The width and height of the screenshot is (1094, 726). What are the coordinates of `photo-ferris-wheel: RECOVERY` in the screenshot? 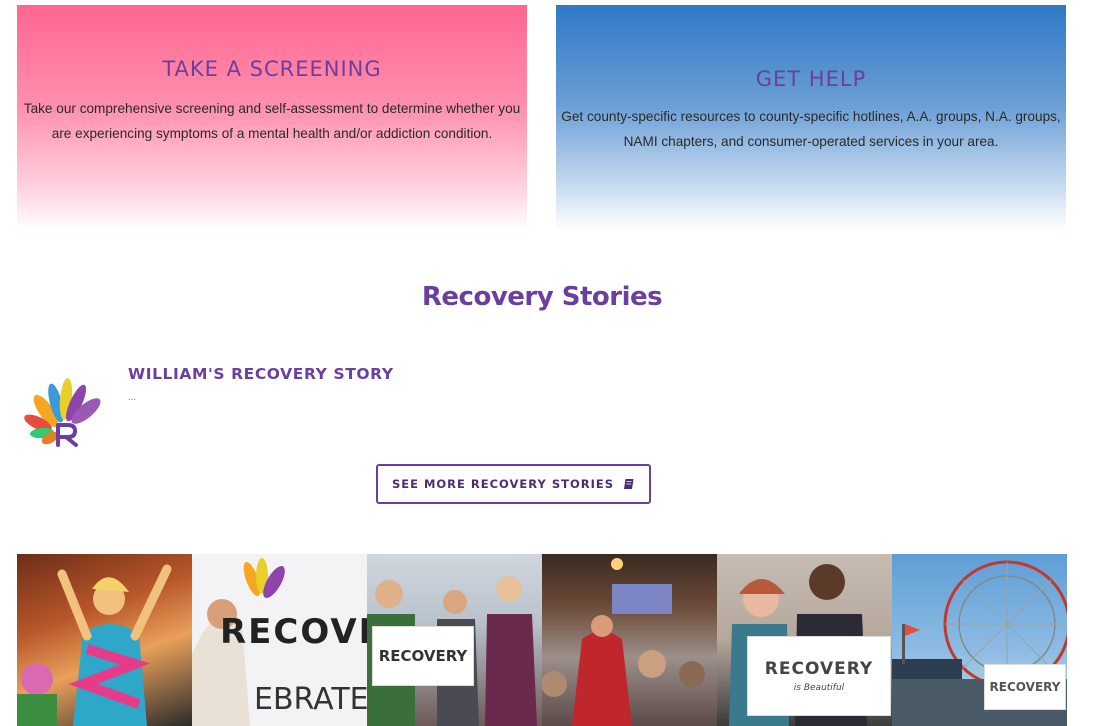 It's located at (979, 640).